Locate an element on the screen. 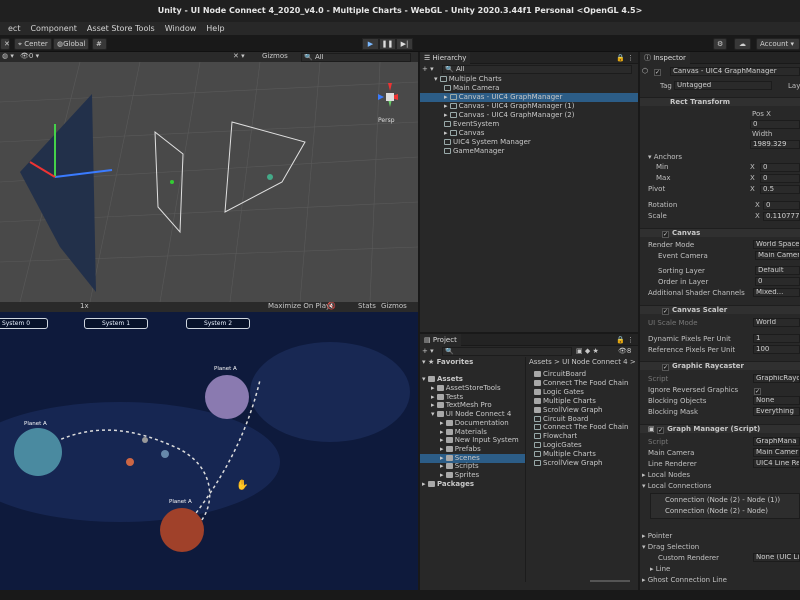  main-camera-field: Main Camer is located at coordinates (776, 452).